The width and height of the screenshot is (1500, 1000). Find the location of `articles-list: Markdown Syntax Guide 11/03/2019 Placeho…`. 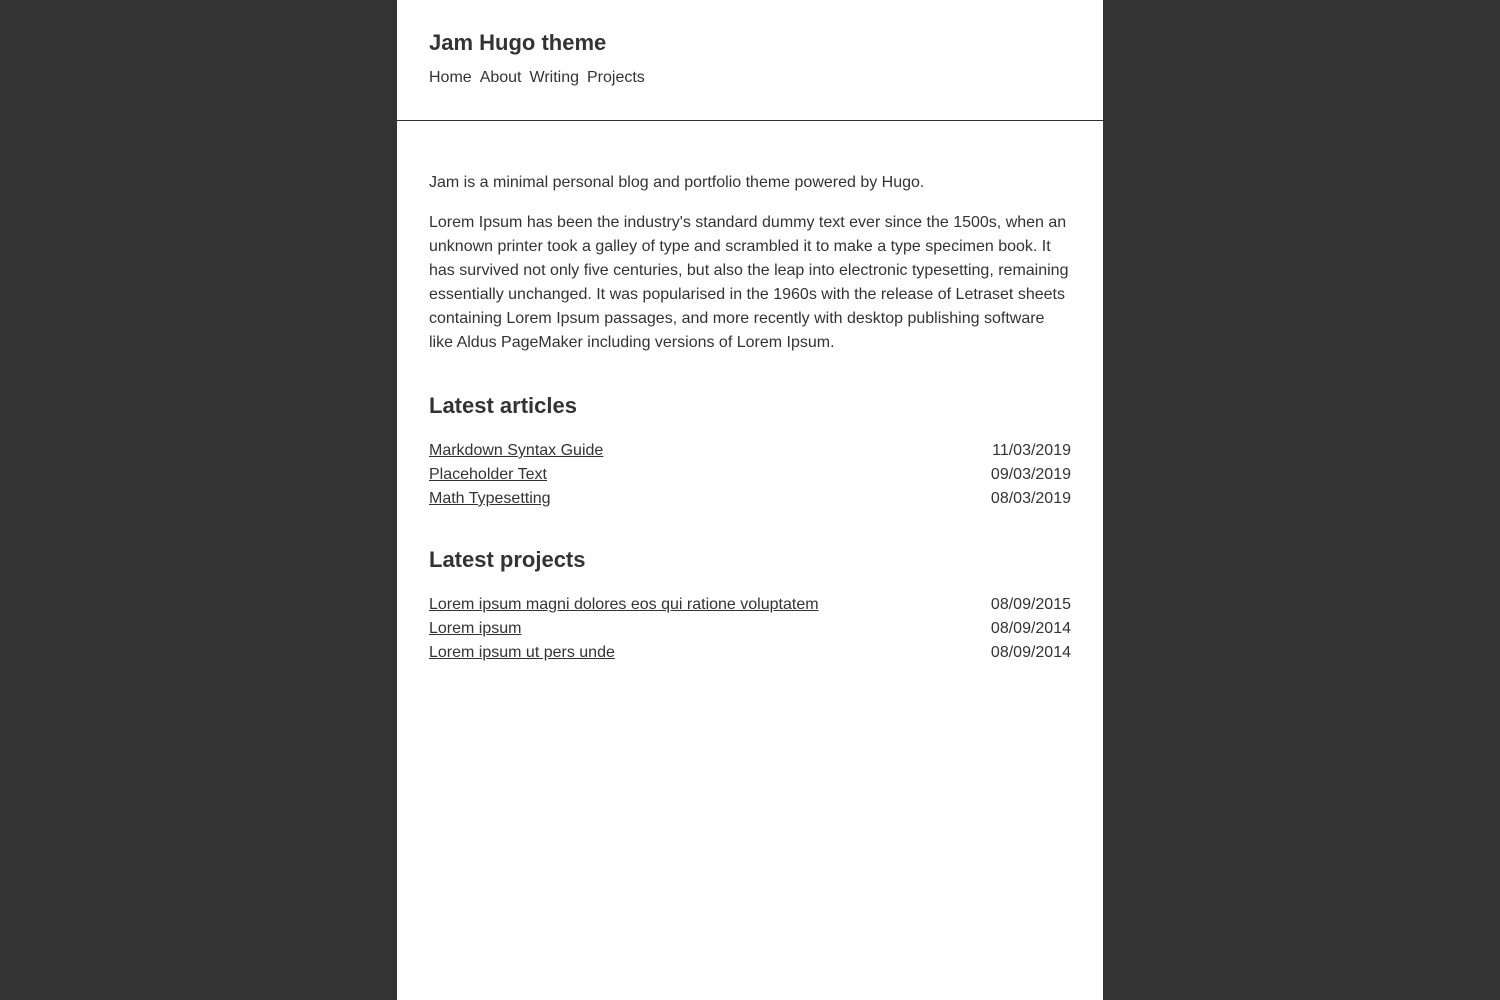

articles-list: Markdown Syntax Guide 11/03/2019 Placeho… is located at coordinates (750, 475).